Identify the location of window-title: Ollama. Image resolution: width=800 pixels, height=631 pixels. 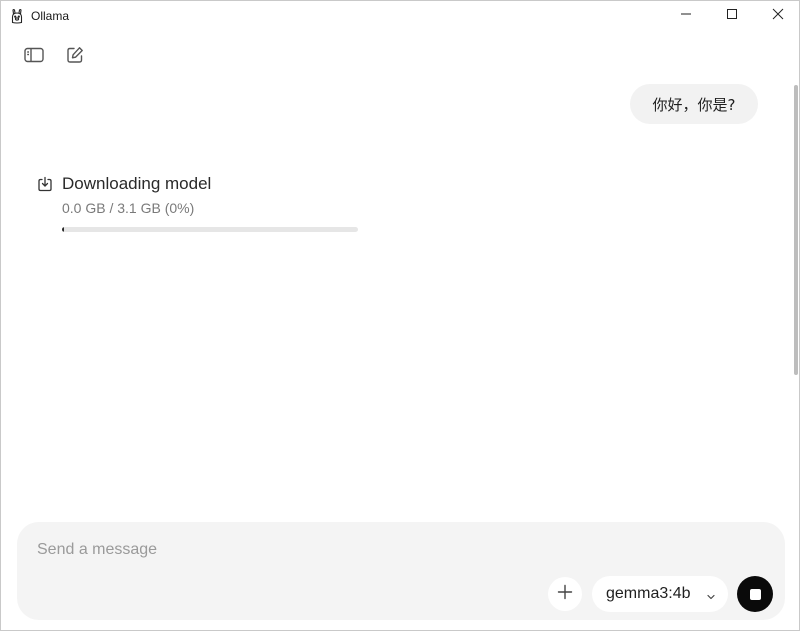
(50, 16).